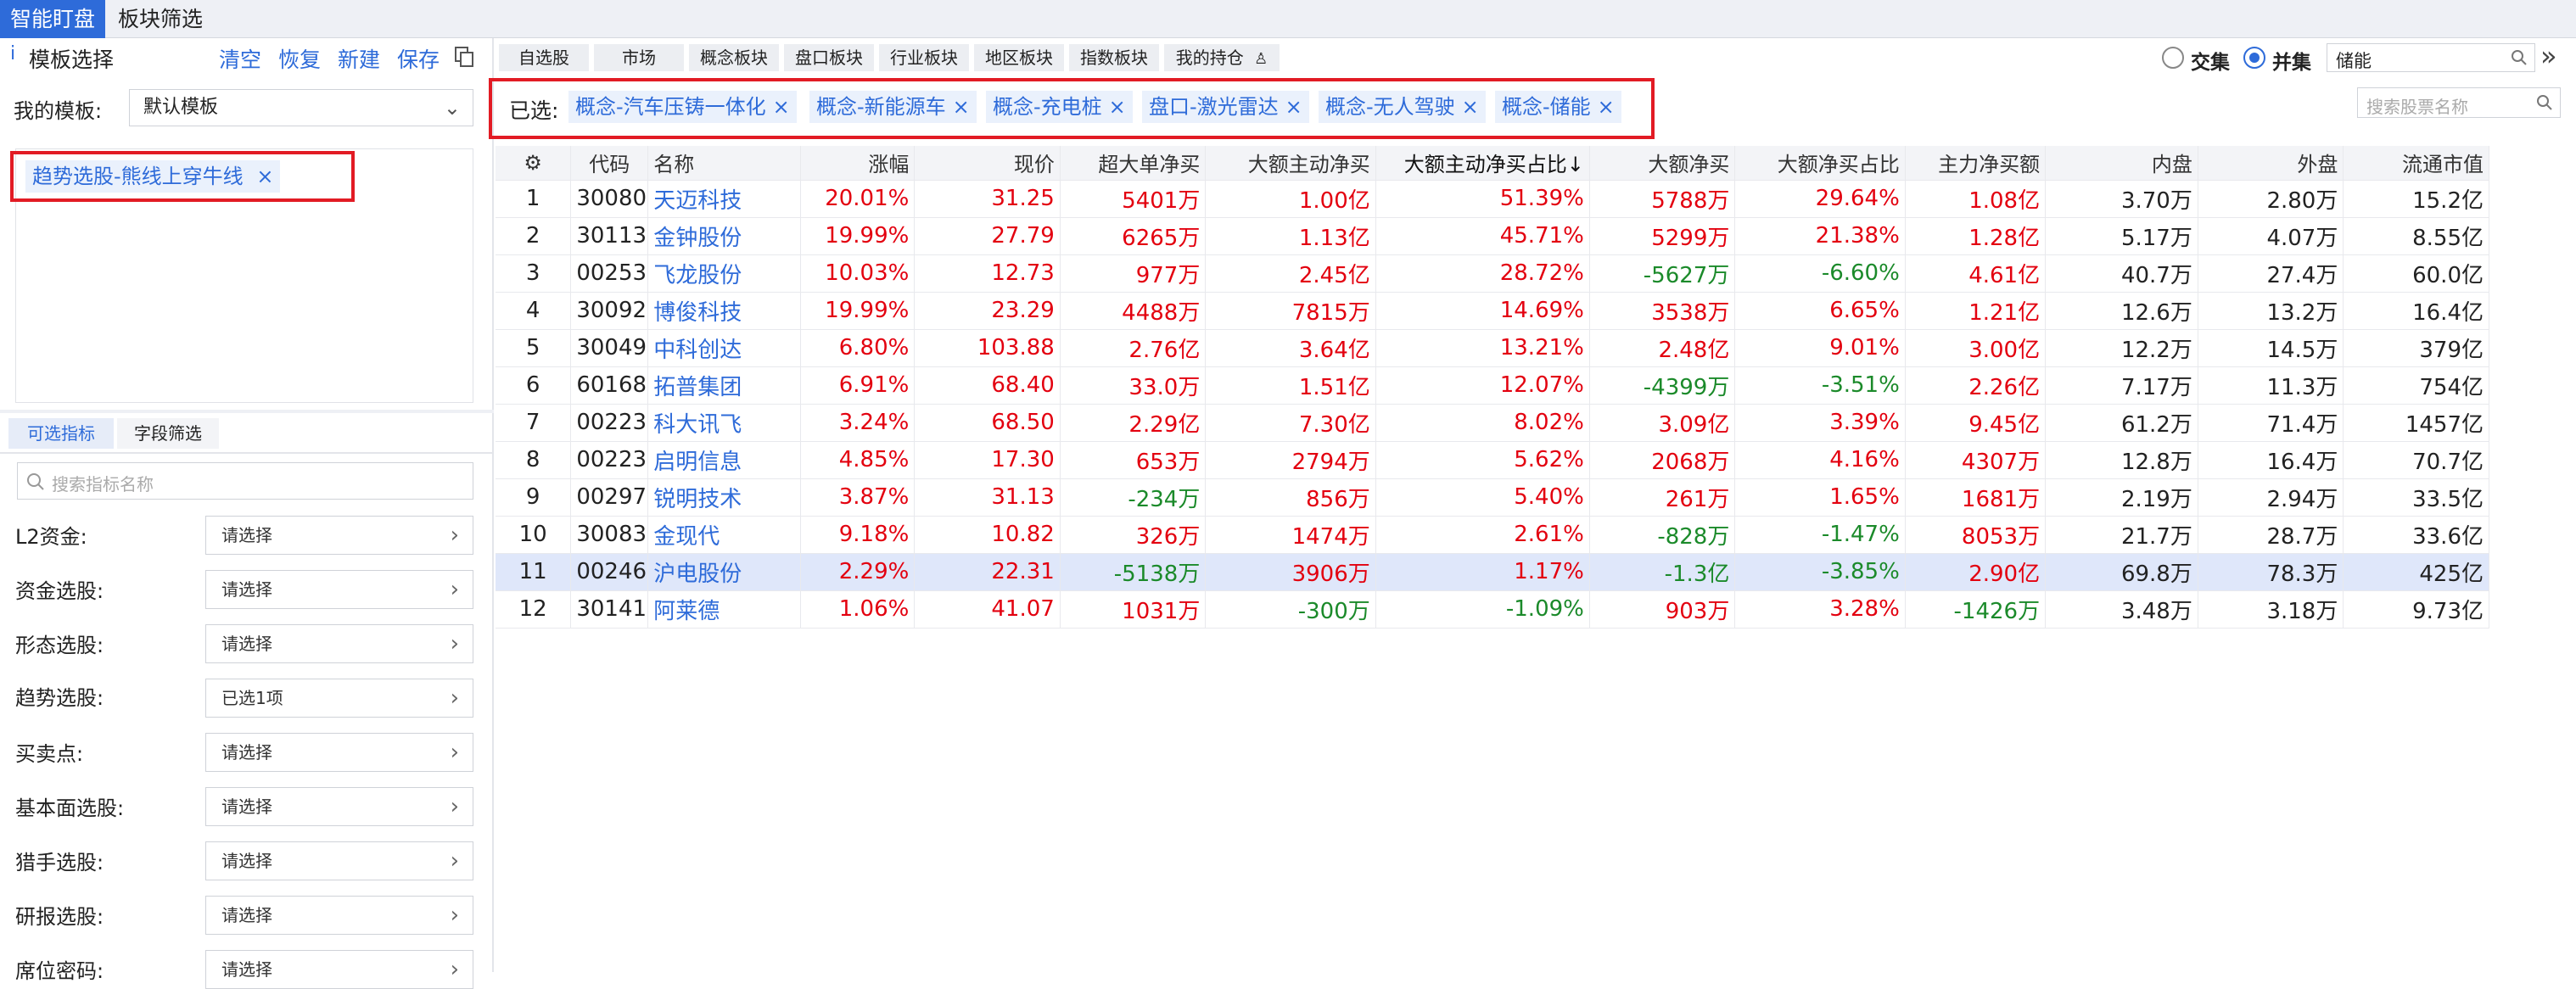 This screenshot has height=989, width=2576. Describe the element at coordinates (1114, 57) in the screenshot. I see `tab-index-sector: 指数板块` at that location.